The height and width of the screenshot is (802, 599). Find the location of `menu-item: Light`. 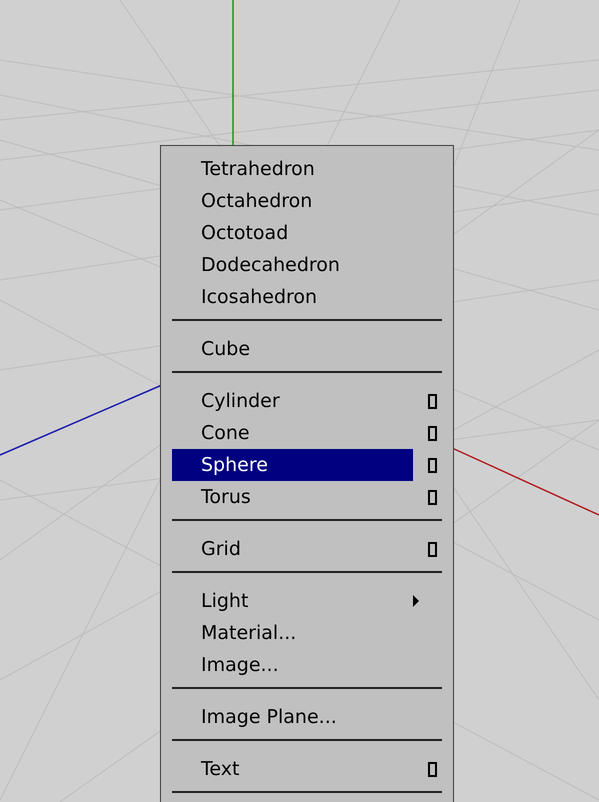

menu-item: Light is located at coordinates (292, 601).